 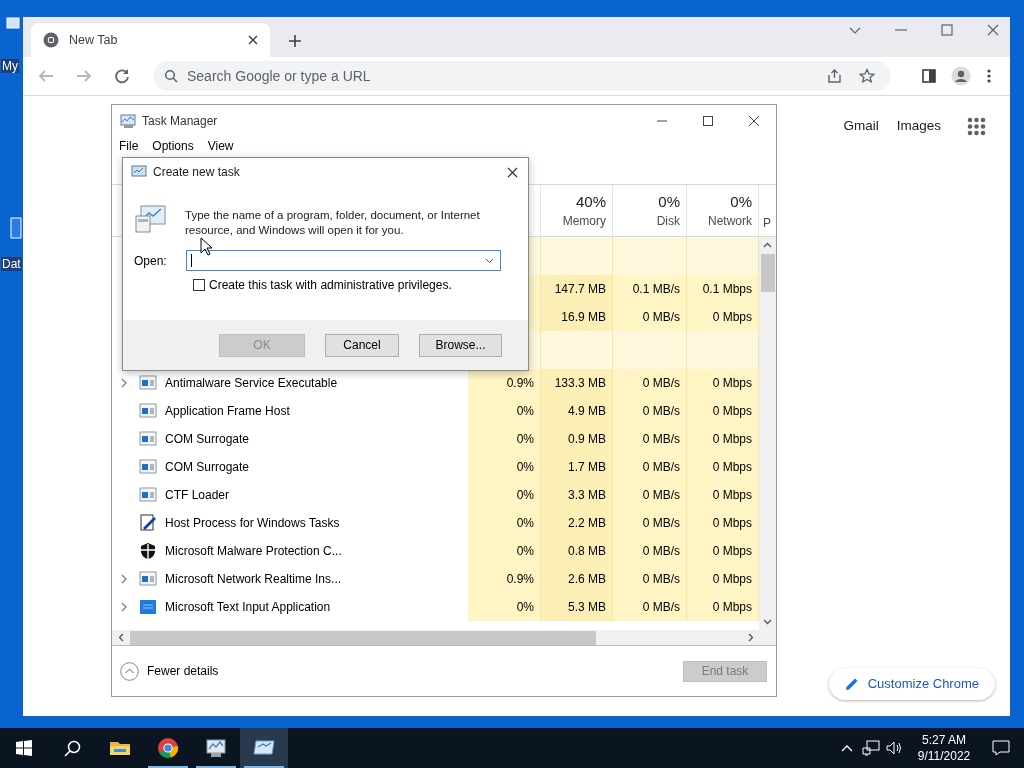 What do you see at coordinates (489, 260) in the screenshot?
I see `dropdown-icon` at bounding box center [489, 260].